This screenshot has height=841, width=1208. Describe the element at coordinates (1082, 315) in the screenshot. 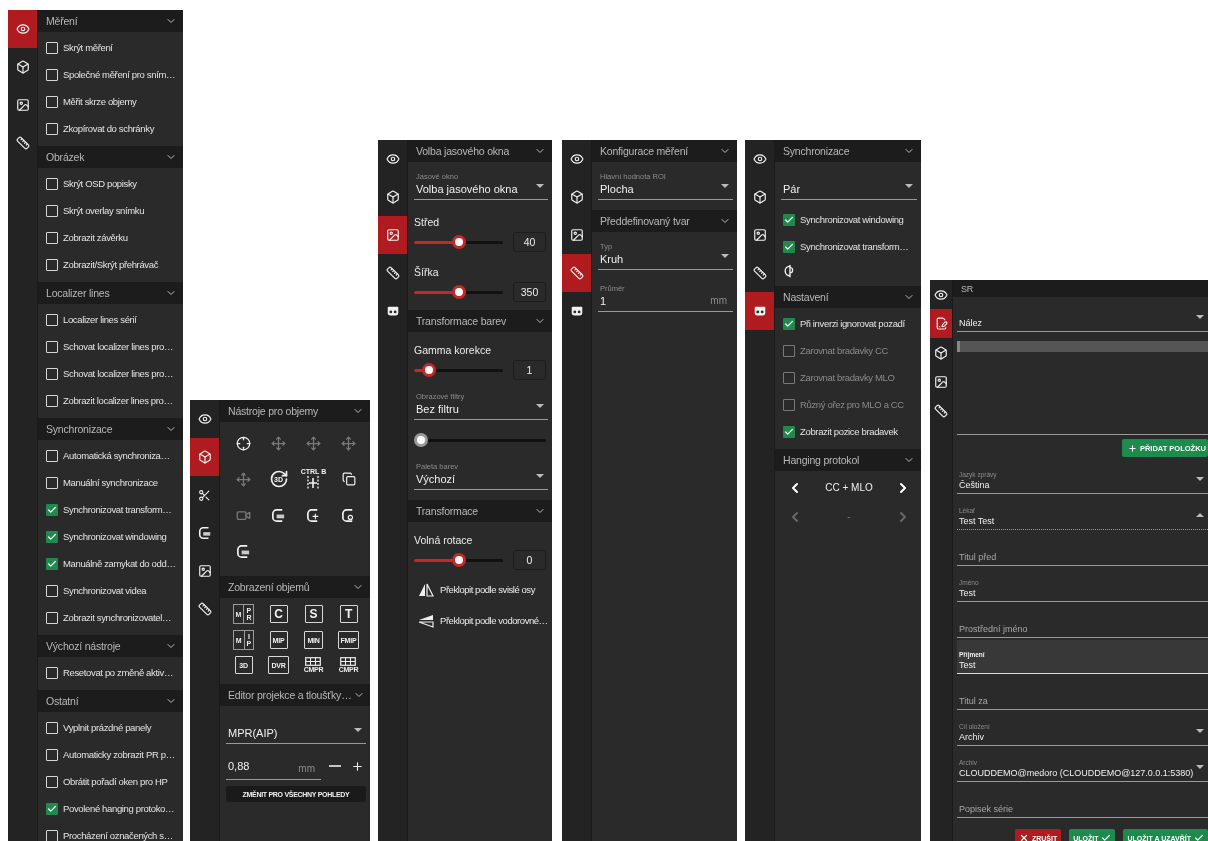

I see `dropdown: Nález` at that location.